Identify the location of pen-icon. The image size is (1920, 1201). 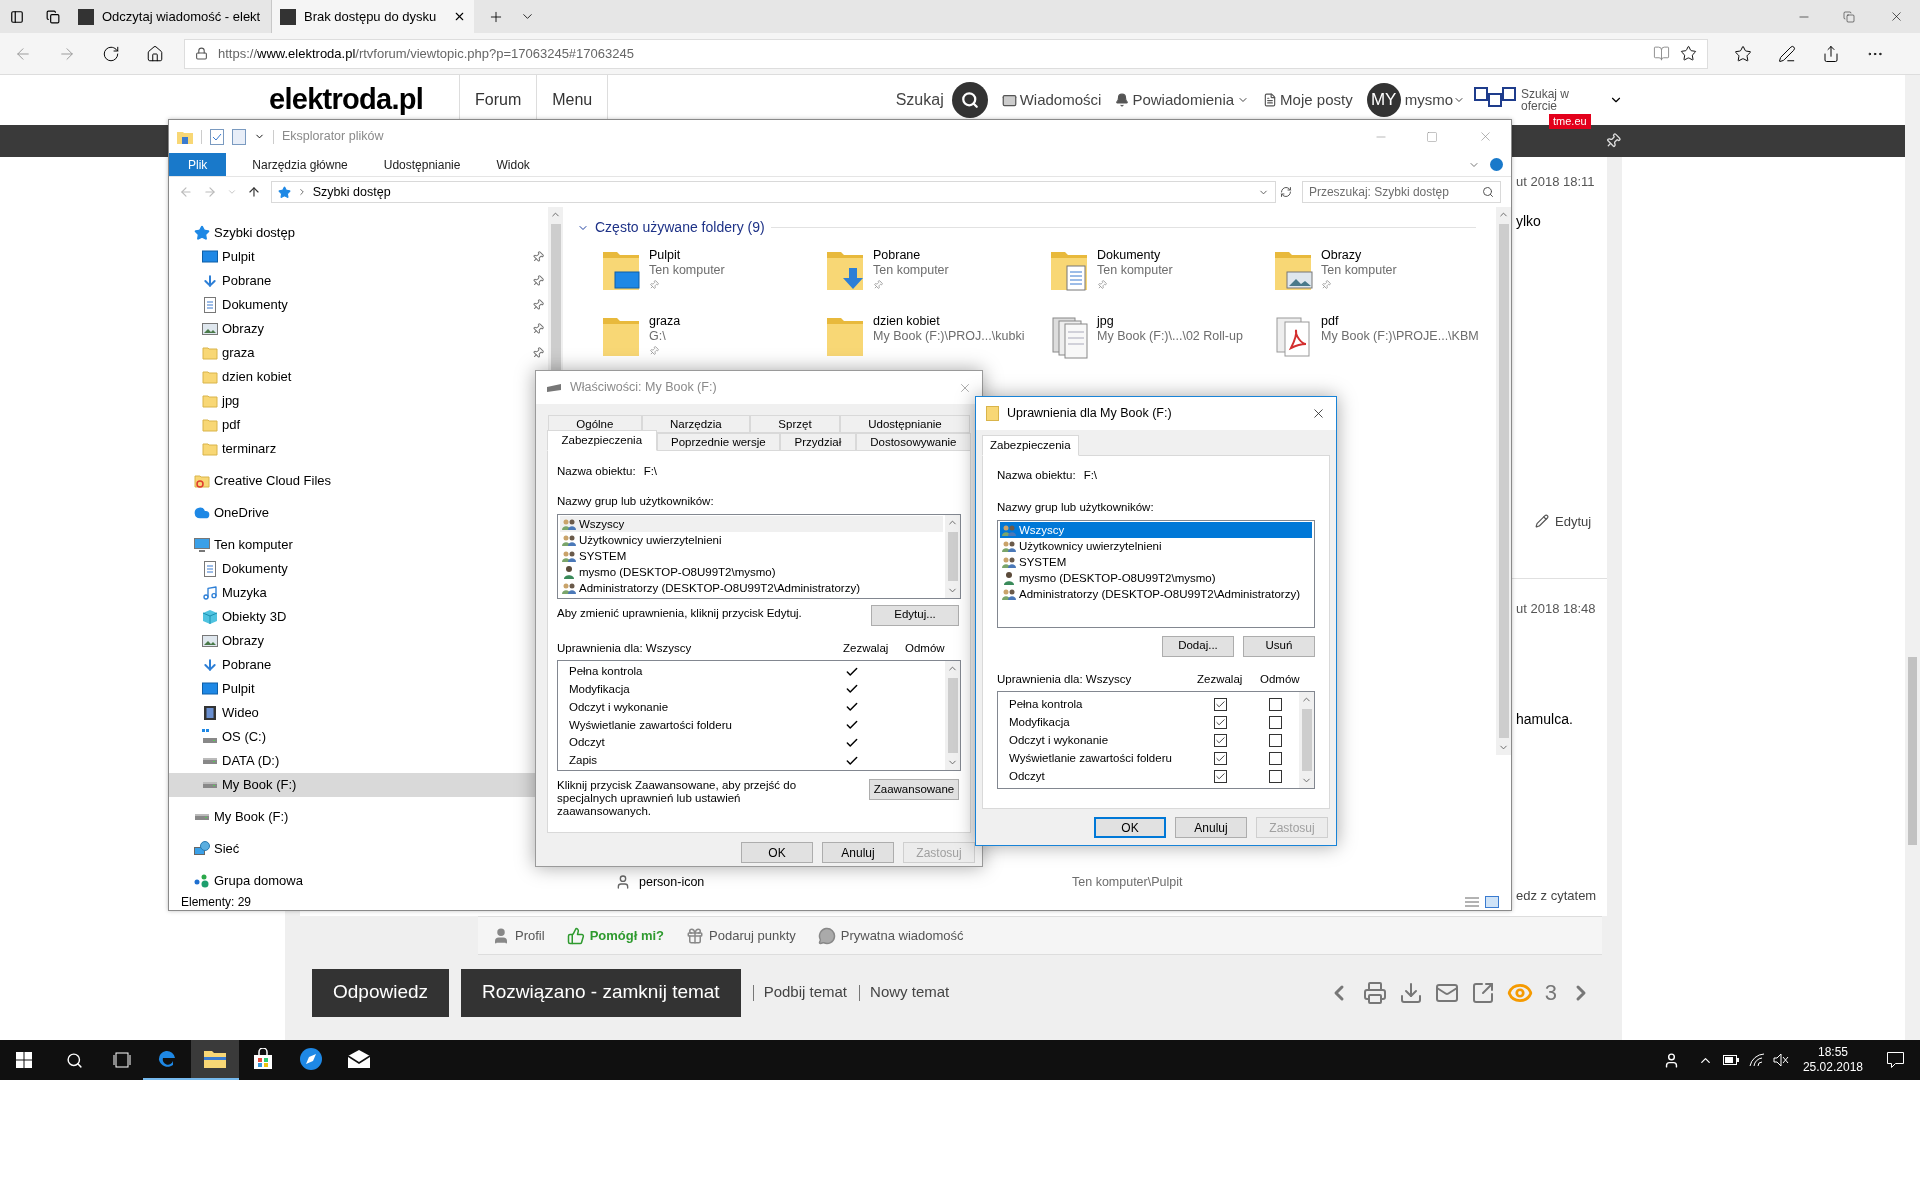
(1787, 53).